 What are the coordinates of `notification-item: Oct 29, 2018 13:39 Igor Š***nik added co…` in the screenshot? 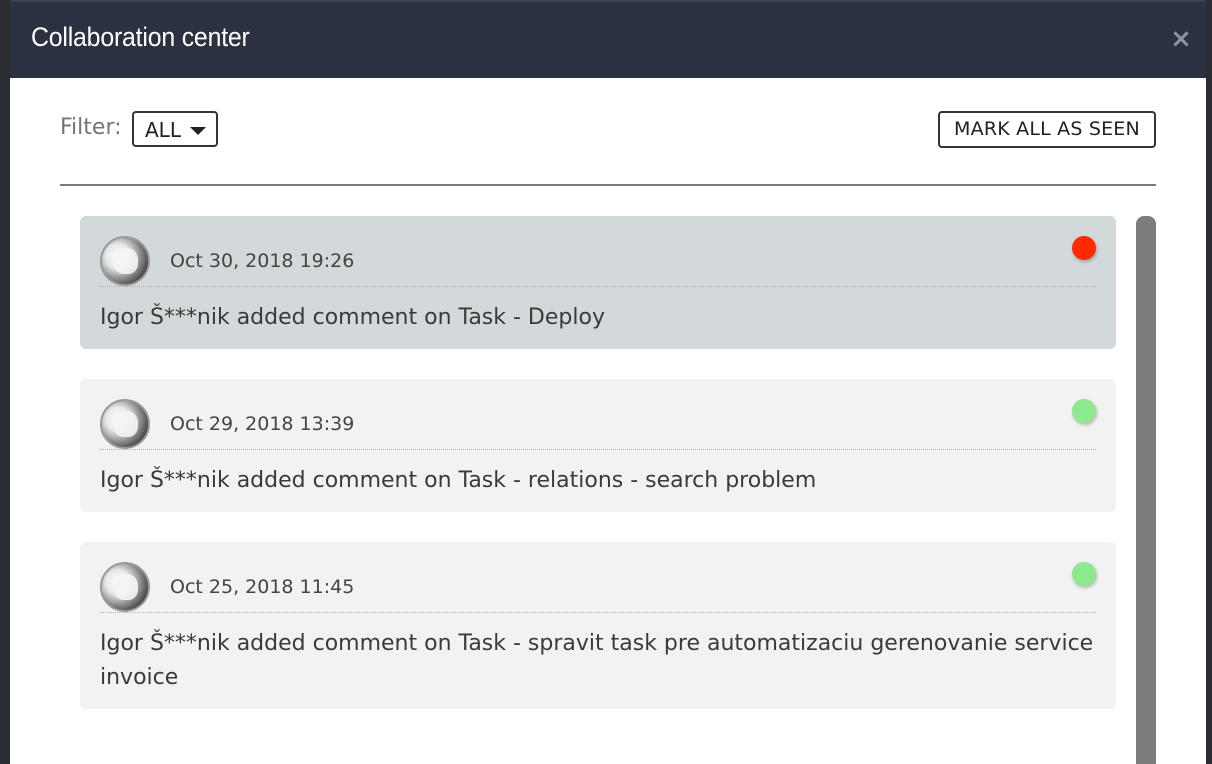 It's located at (598, 445).